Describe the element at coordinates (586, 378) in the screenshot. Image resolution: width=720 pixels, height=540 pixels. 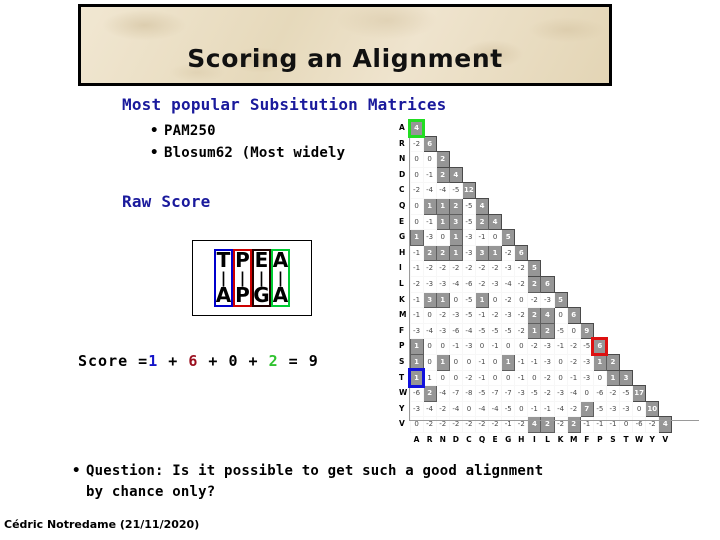
I see `matrix-cell-T-F: -3` at that location.